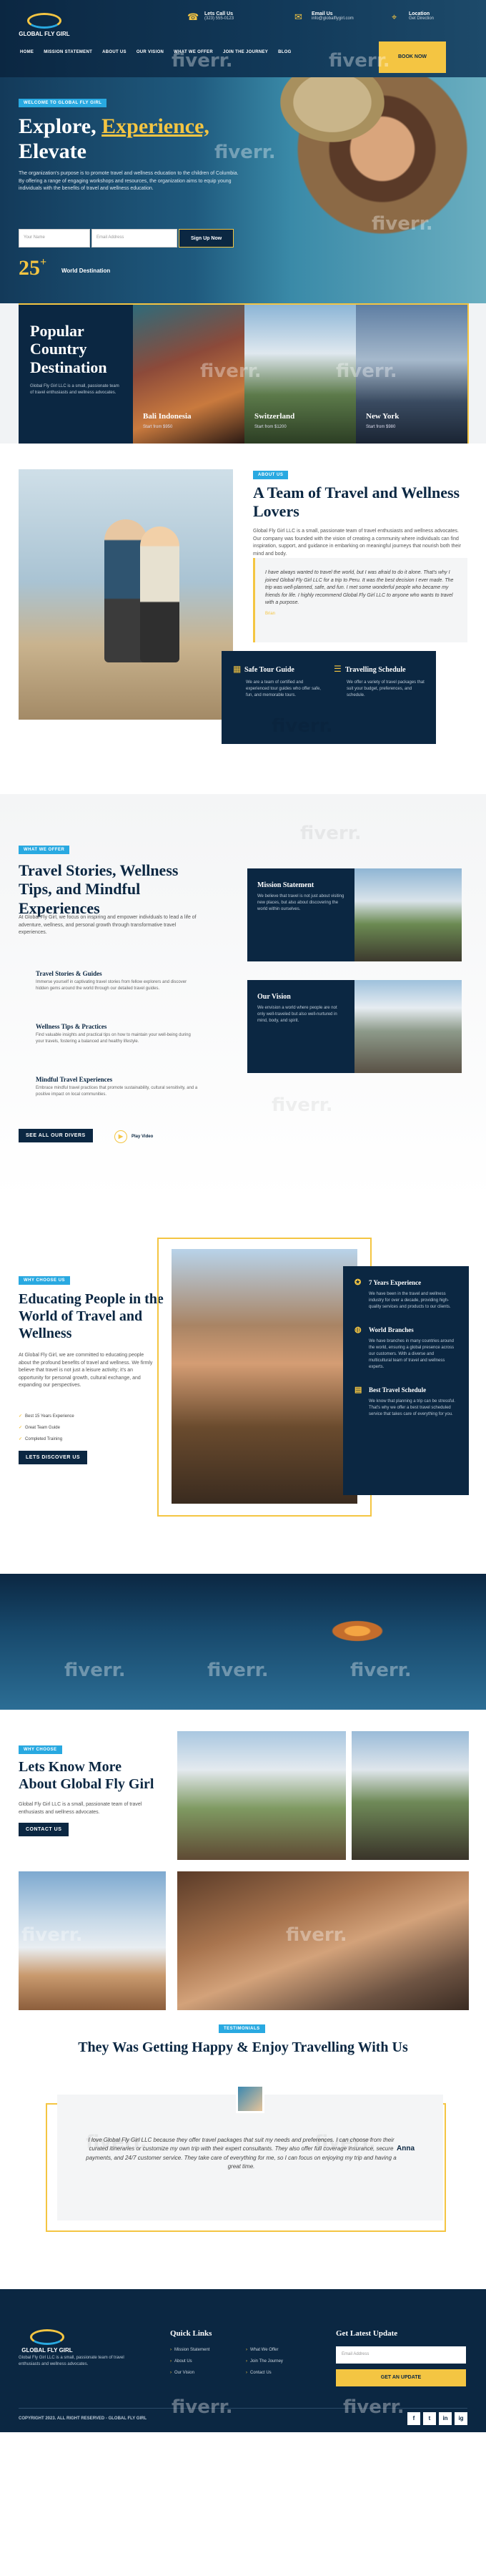  What do you see at coordinates (246, 52) in the screenshot?
I see `nav-journey: Join The Journey` at bounding box center [246, 52].